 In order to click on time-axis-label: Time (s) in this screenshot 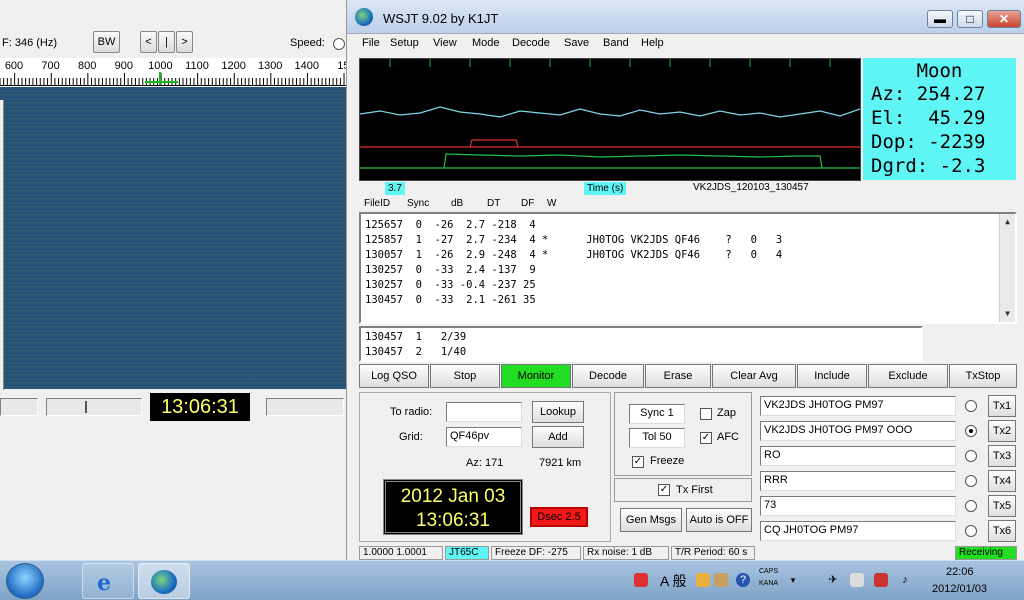, I will do `click(605, 188)`.